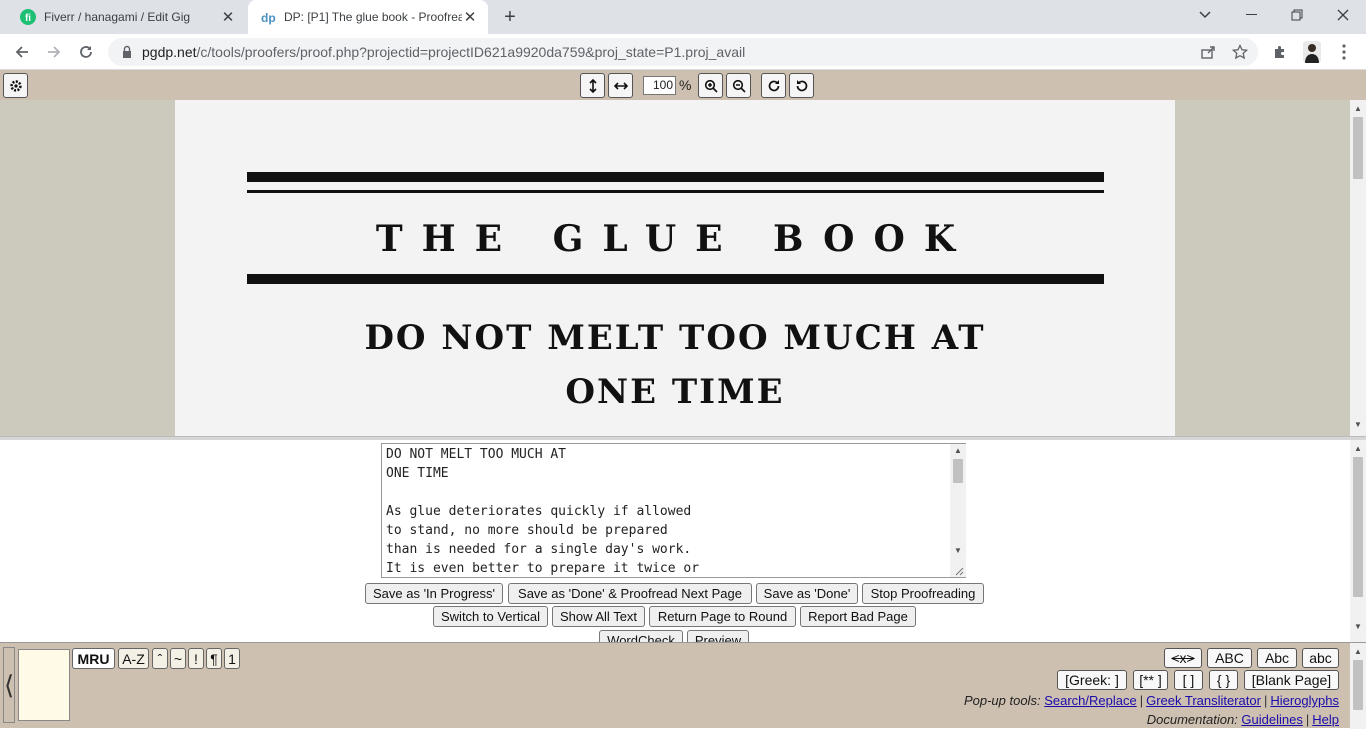  What do you see at coordinates (44, 685) in the screenshot?
I see `character-picker-preview` at bounding box center [44, 685].